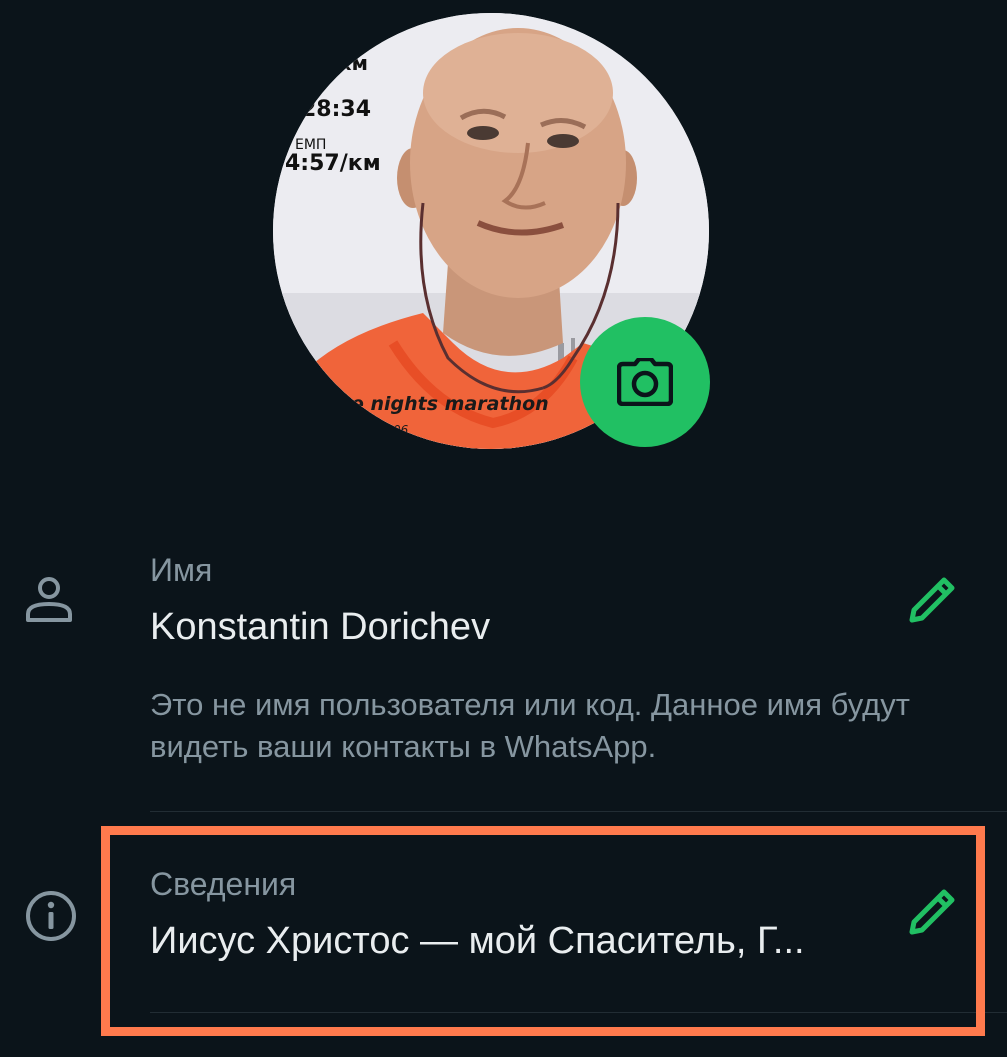 This screenshot has height=1057, width=1007. Describe the element at coordinates (223, 884) in the screenshot. I see `about-label: Сведения` at that location.